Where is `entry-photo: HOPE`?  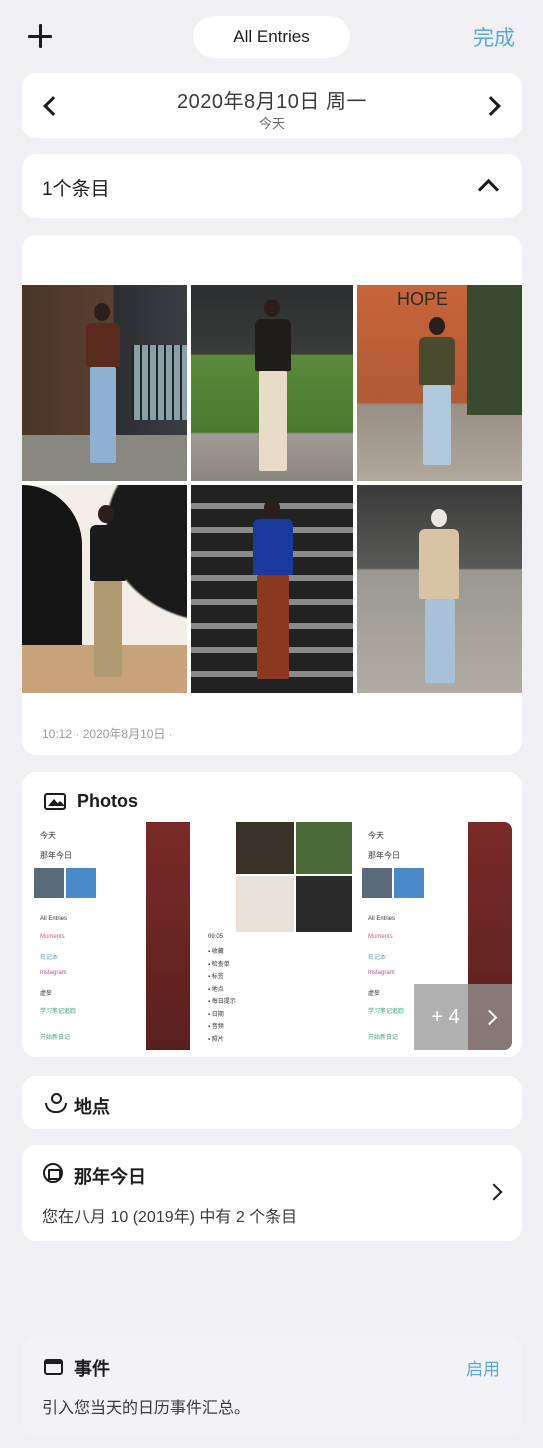
entry-photo: HOPE is located at coordinates (439, 383).